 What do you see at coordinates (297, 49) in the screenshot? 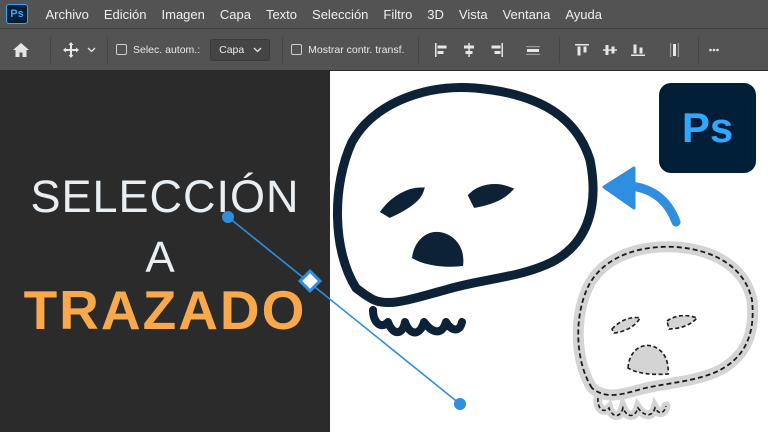
I see `show-transform-checkbox` at bounding box center [297, 49].